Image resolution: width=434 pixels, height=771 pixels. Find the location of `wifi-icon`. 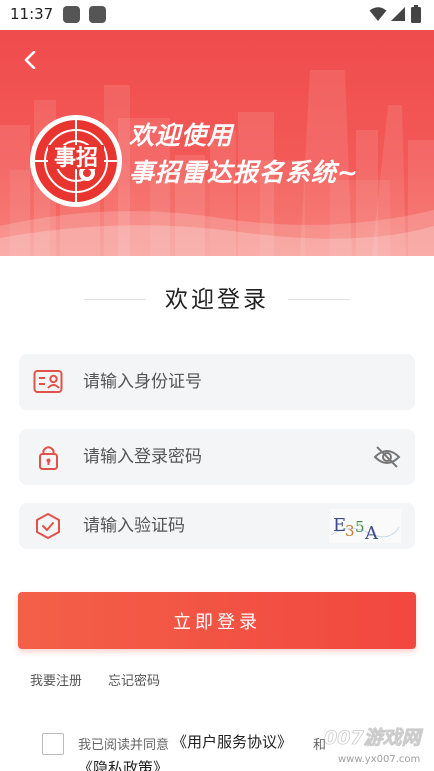

wifi-icon is located at coordinates (378, 14).